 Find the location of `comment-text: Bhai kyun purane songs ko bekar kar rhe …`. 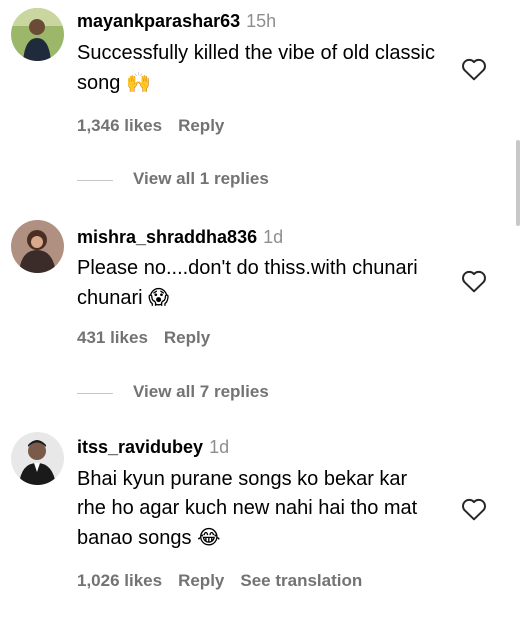

comment-text: Bhai kyun purane songs ko bekar kar rhe … is located at coordinates (257, 509).